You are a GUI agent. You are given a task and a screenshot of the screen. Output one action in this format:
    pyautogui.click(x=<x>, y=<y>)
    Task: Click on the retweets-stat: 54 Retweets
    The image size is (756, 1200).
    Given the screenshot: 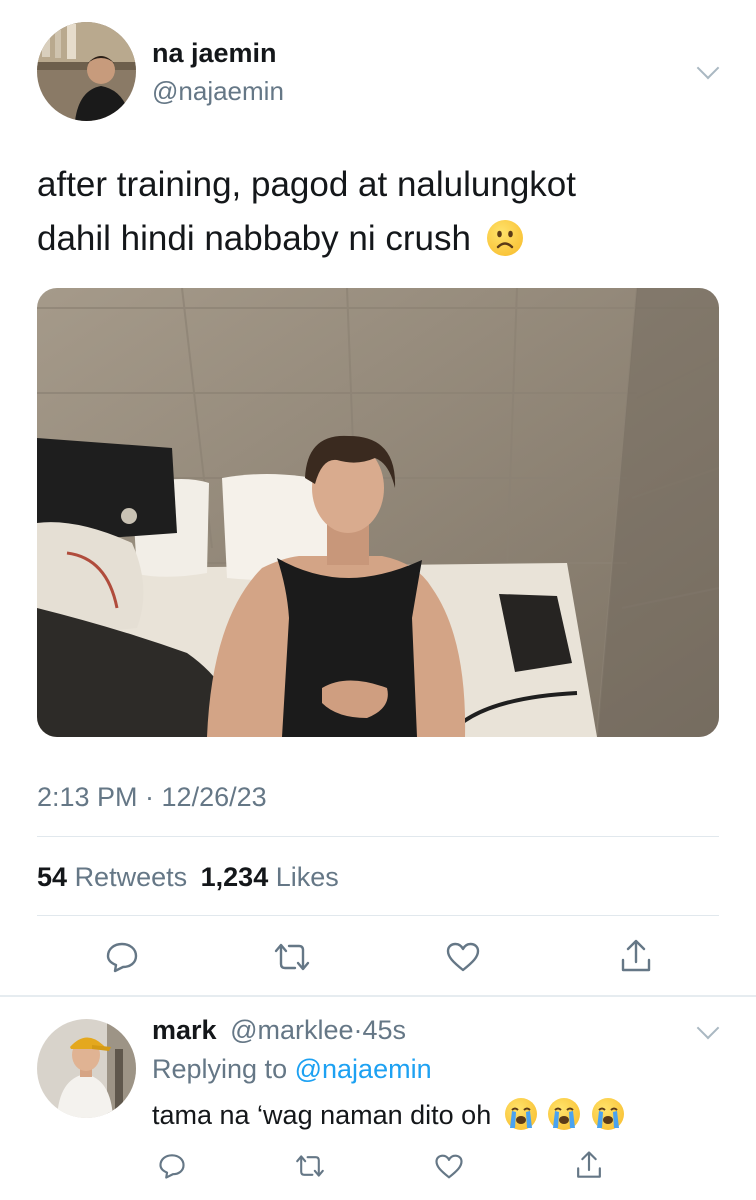 What is the action you would take?
    pyautogui.click(x=116, y=877)
    